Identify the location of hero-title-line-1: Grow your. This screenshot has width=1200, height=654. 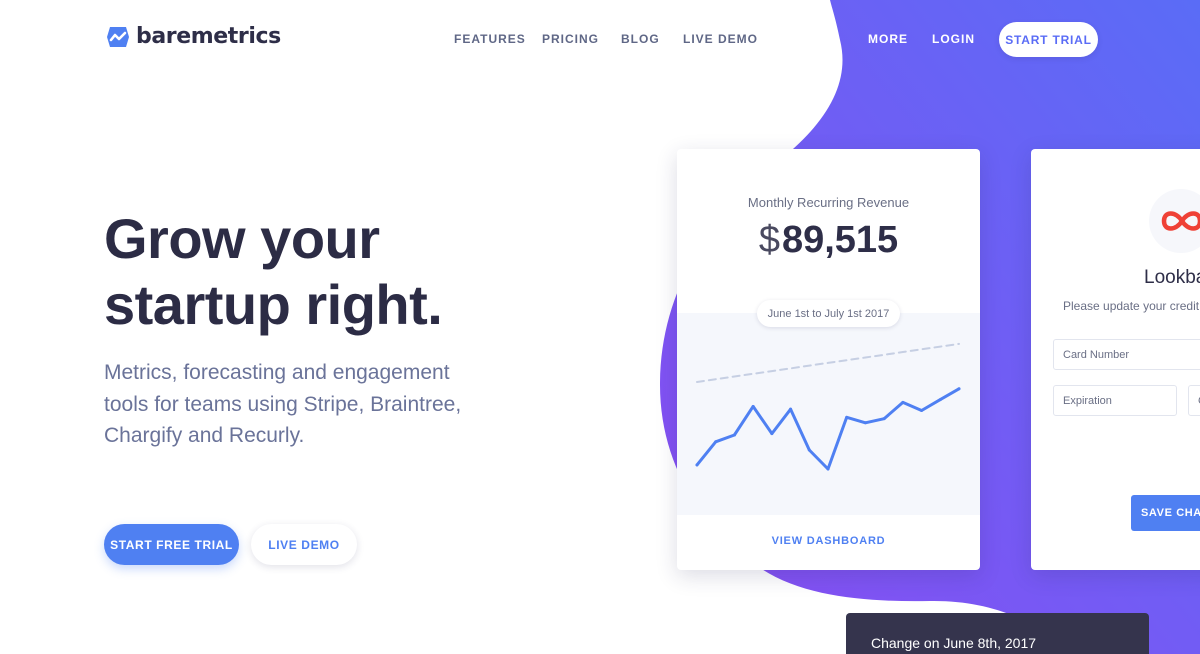
(242, 238).